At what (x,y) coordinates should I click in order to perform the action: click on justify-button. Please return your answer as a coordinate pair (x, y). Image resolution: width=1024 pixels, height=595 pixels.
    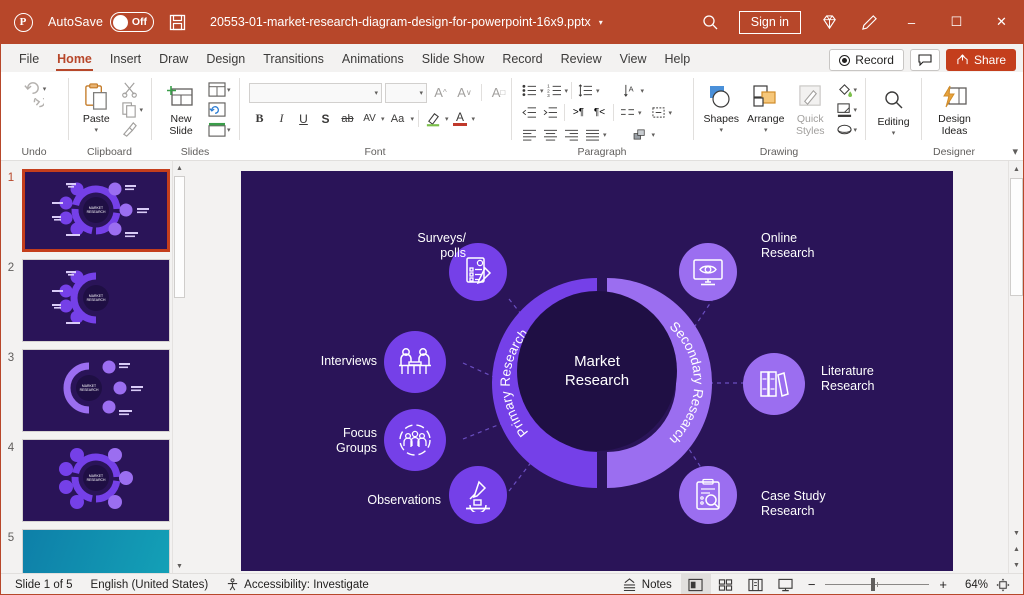
    Looking at the image, I should click on (592, 134).